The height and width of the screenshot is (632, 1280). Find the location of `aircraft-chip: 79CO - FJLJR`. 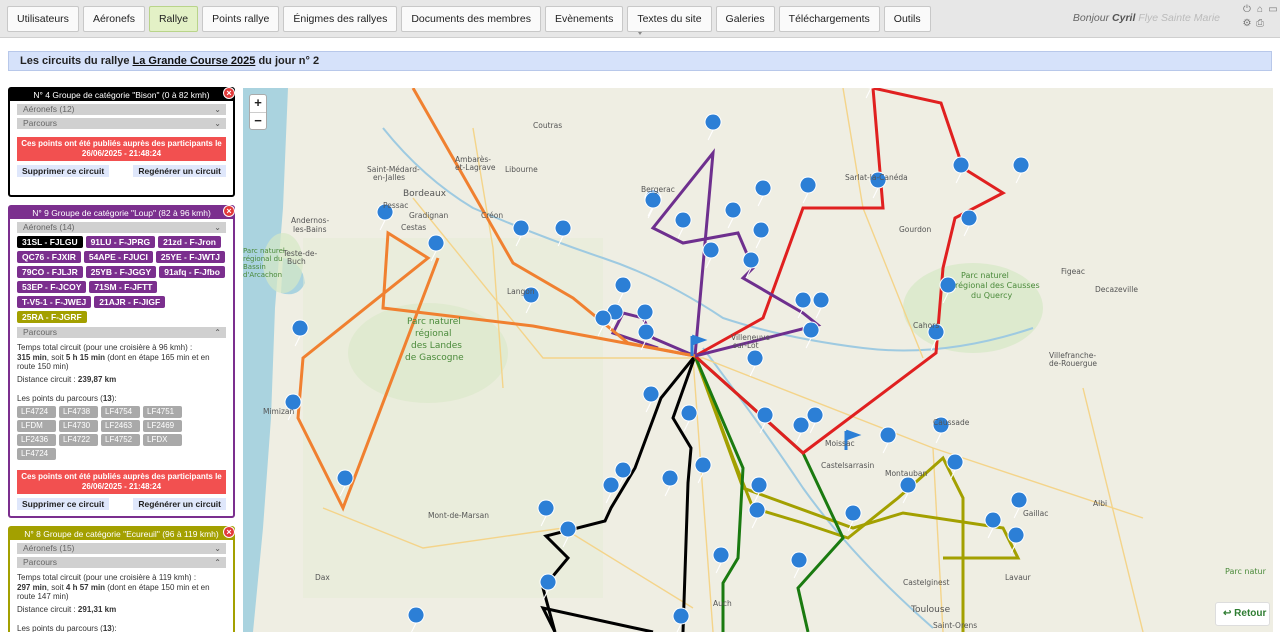

aircraft-chip: 79CO - FJLJR is located at coordinates (50, 272).